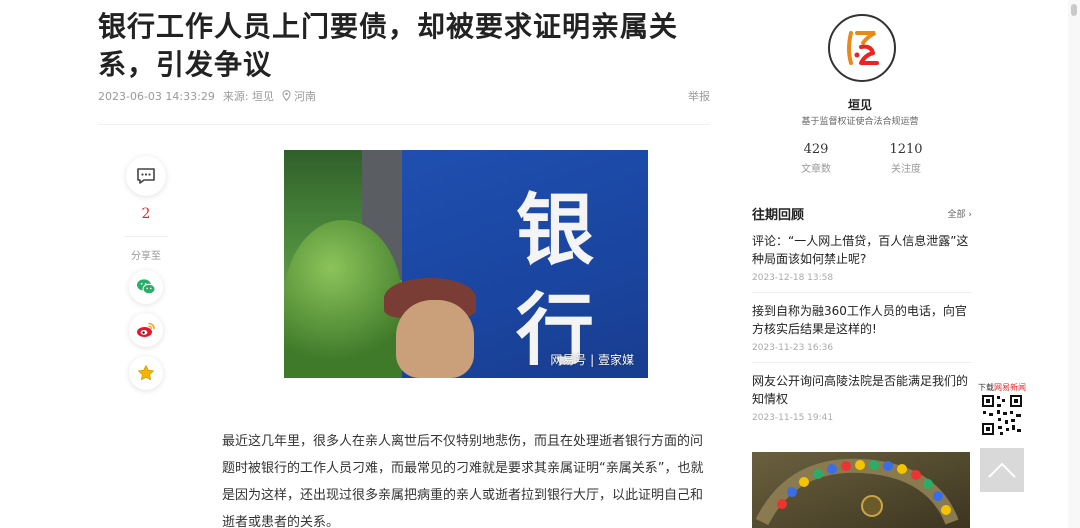 This screenshot has width=1080, height=528. Describe the element at coordinates (970, 215) in the screenshot. I see `chevron-right-icon: ›` at that location.